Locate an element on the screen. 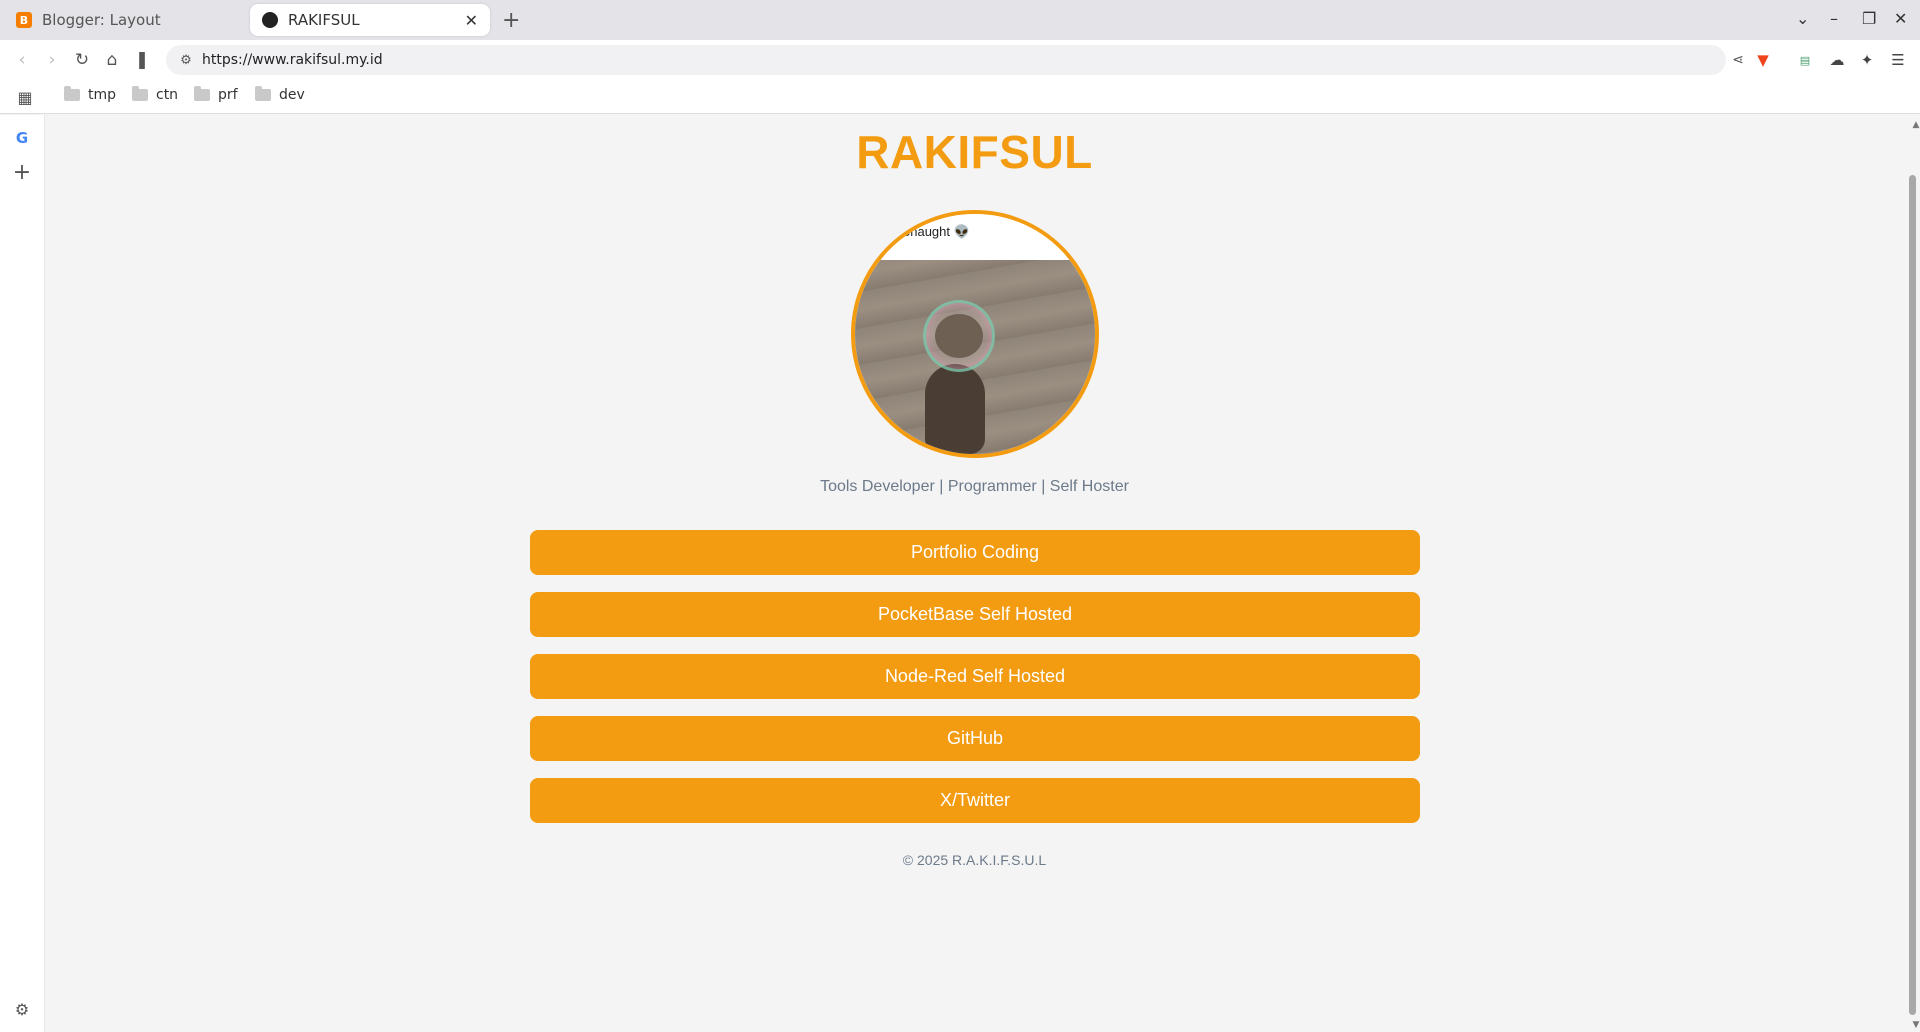  pocketbase-button: PocketBase Self Hosted is located at coordinates (975, 614).